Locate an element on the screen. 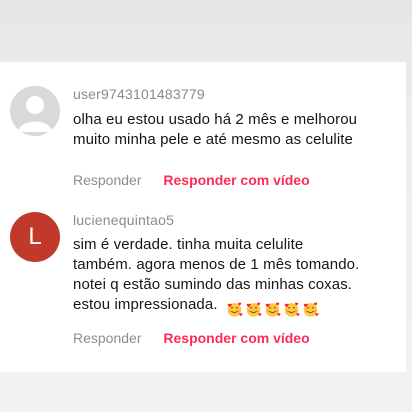 The width and height of the screenshot is (412, 412). comment-text-line: muito minha pele e até mesmo as celulite is located at coordinates (213, 139).